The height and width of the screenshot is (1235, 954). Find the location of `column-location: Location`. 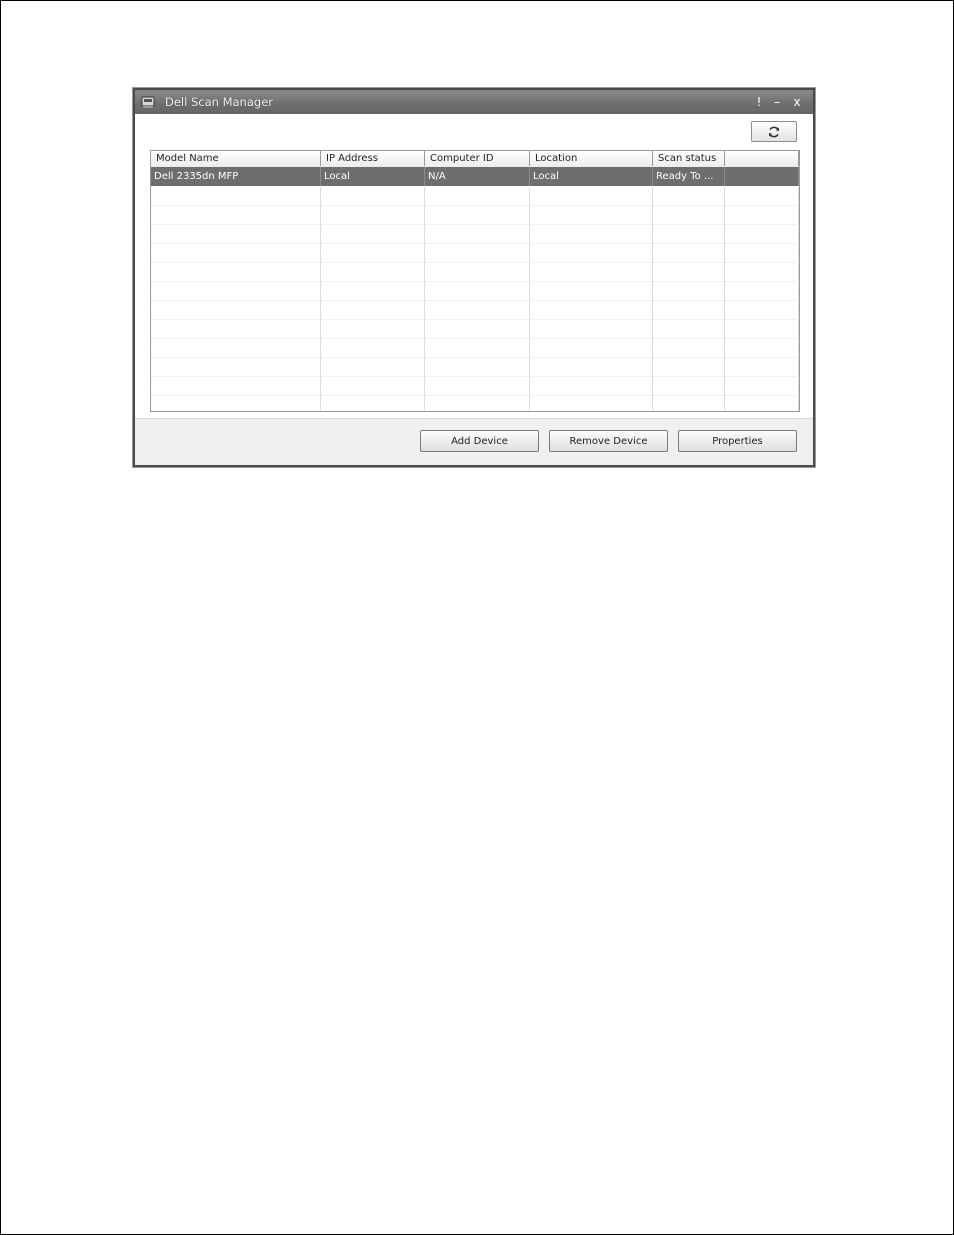

column-location: Location is located at coordinates (591, 158).